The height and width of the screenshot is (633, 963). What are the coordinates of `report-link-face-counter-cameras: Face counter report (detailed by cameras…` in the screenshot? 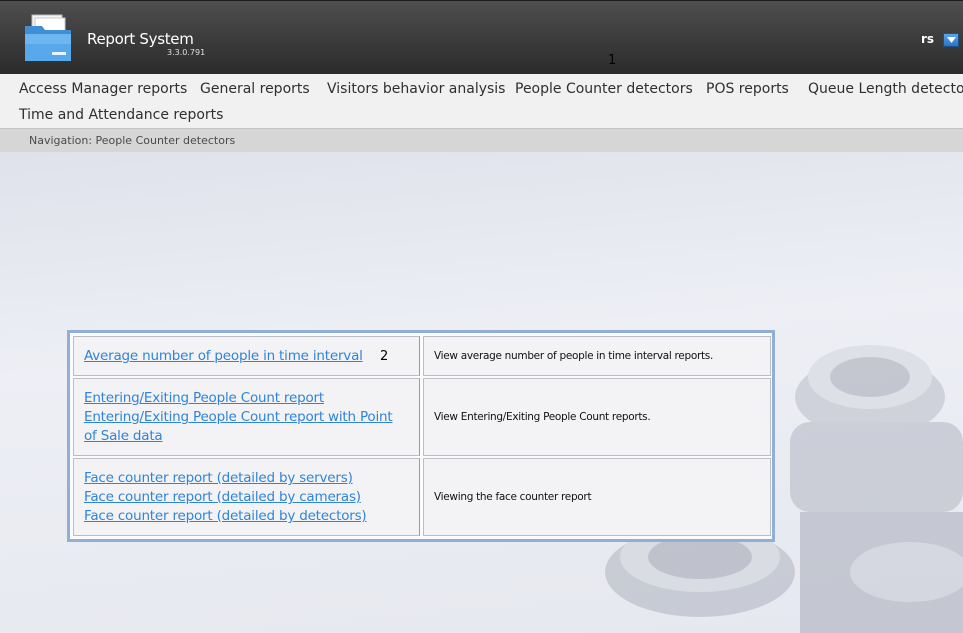 It's located at (222, 497).